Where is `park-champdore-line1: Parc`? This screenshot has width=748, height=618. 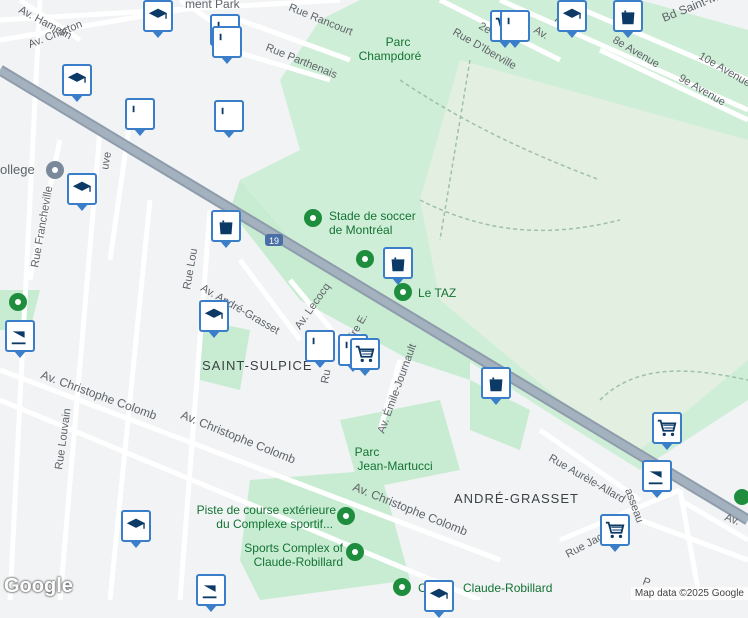
park-champdore-line1: Parc is located at coordinates (398, 42).